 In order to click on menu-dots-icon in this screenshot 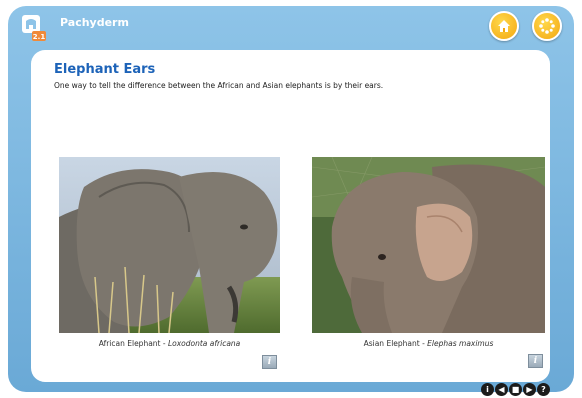, I will do `click(547, 26)`.